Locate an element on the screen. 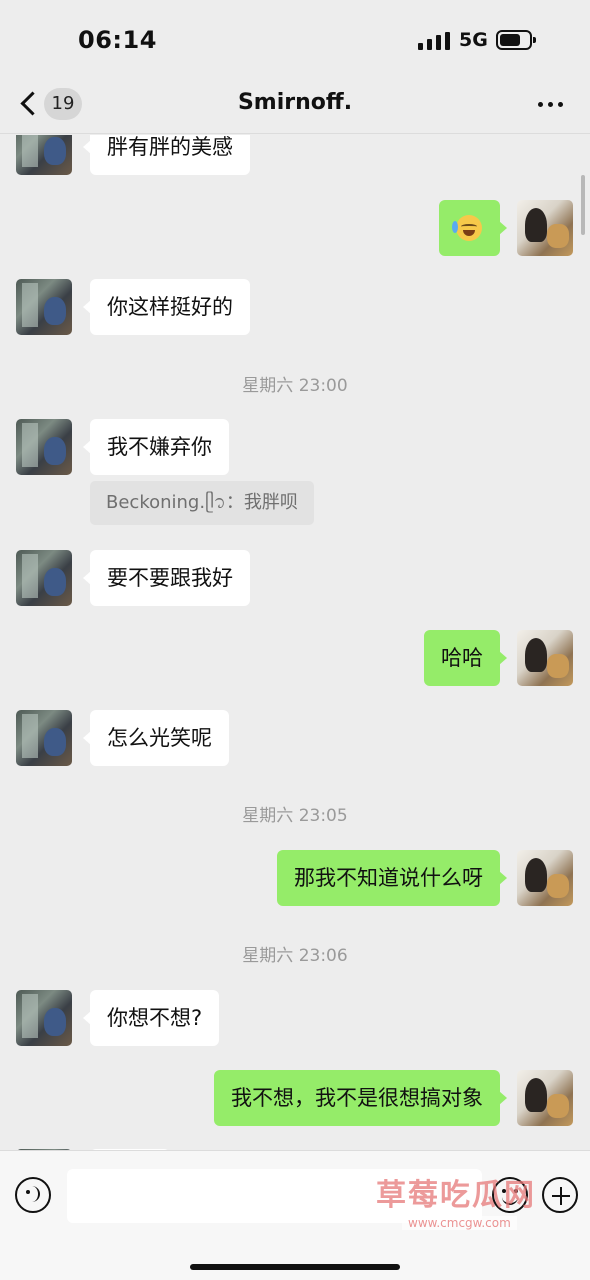  message-bubble-incoming: 你这样挺好的 is located at coordinates (166, 307).